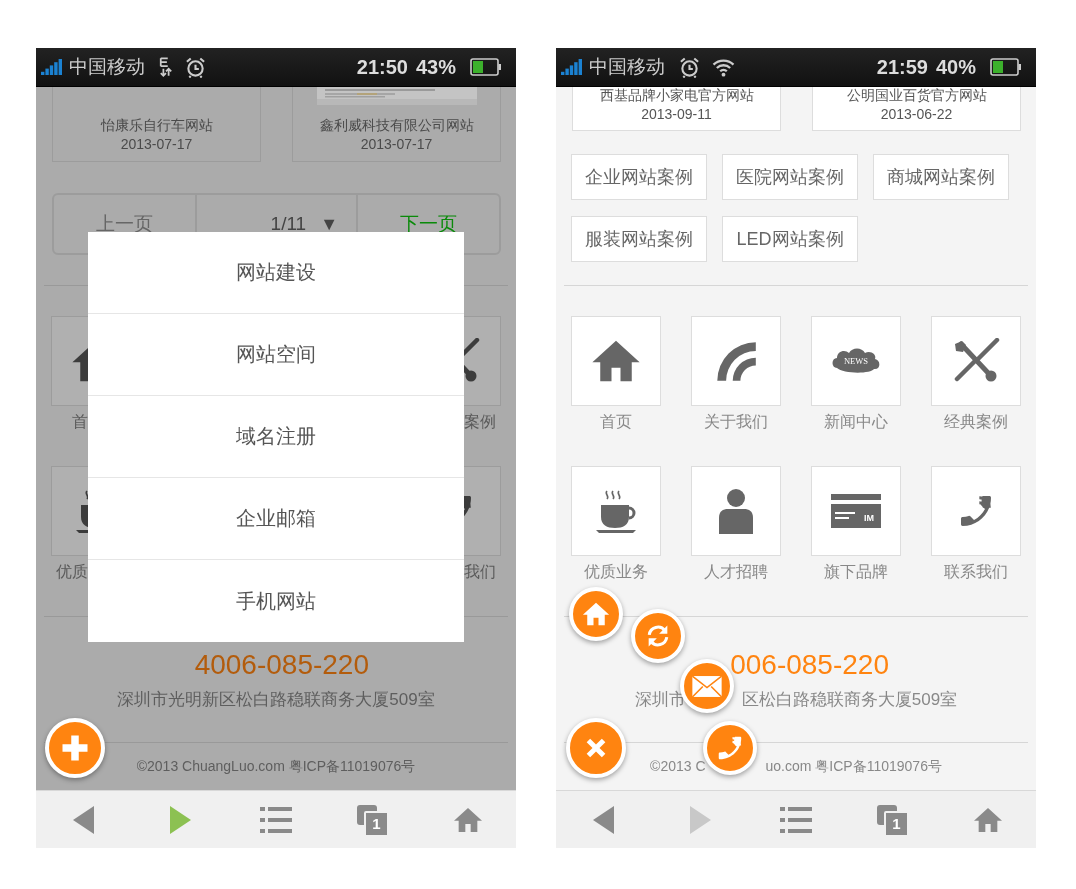 The width and height of the screenshot is (1076, 889). What do you see at coordinates (480, 572) in the screenshot?
I see `tile-label: 我们` at bounding box center [480, 572].